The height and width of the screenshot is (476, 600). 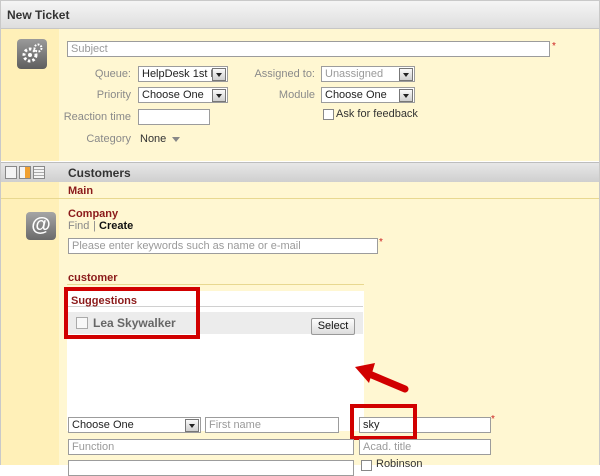 I want to click on ticket-icon-column, so click(x=30, y=95).